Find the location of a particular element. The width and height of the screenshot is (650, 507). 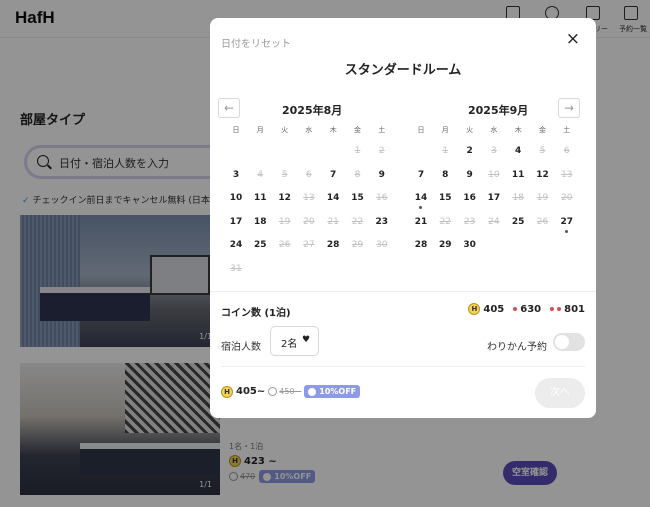

weekday-label: 月 is located at coordinates (445, 130).